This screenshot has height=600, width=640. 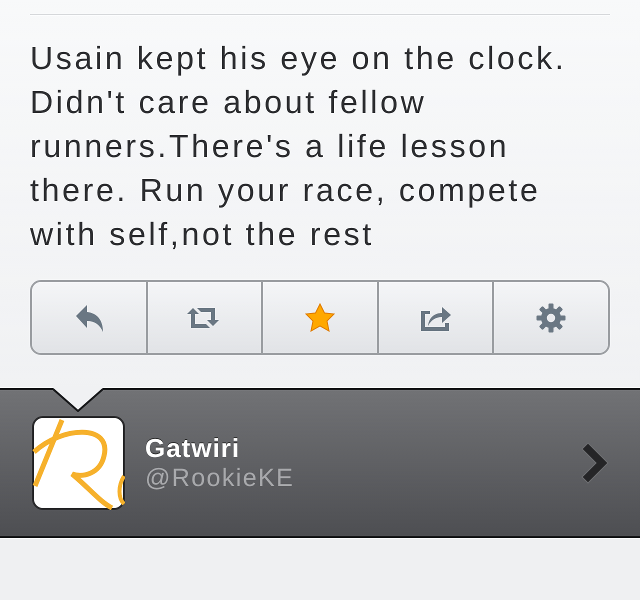 I want to click on panel-notch, so click(x=78, y=400).